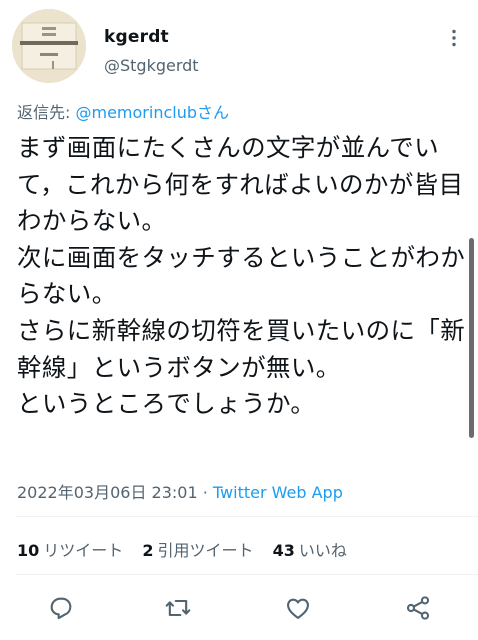 The image size is (478, 640). I want to click on tweet-datetime: 2022年03月06日 23:01, so click(107, 492).